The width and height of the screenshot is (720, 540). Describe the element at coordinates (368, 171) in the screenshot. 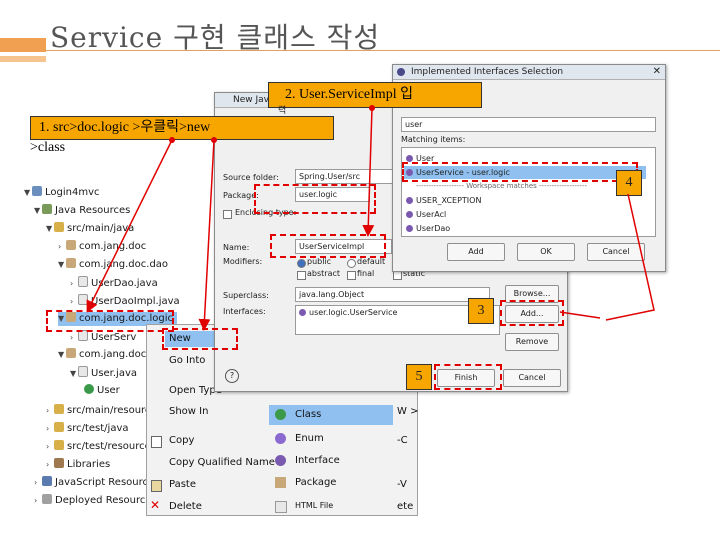

I see `arrow-step-2-to-name` at that location.